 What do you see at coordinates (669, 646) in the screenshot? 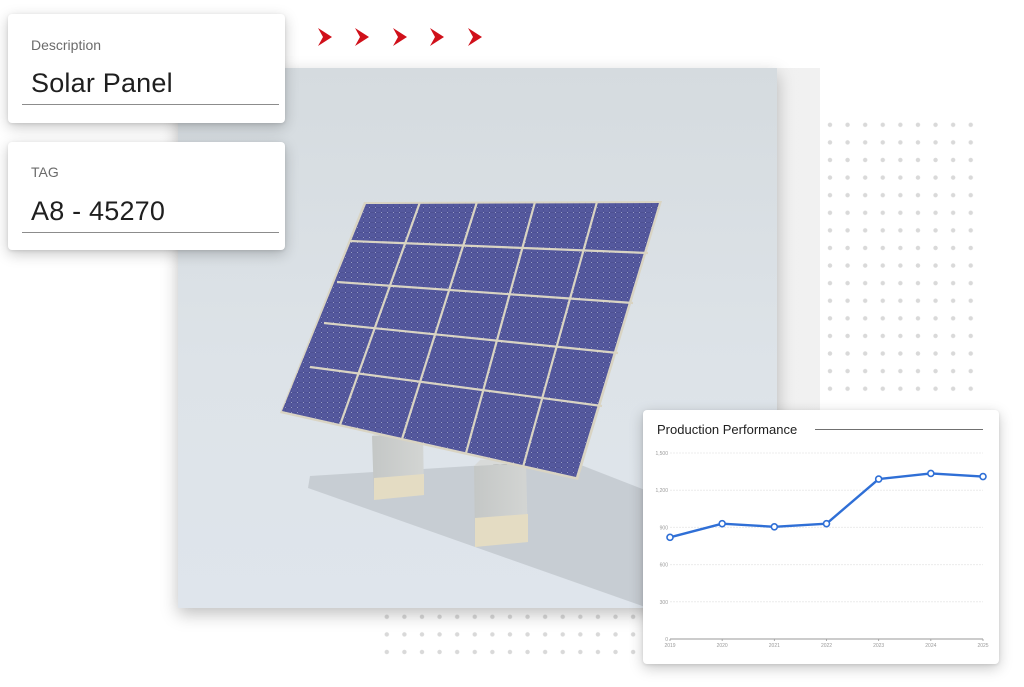
I see `x-tick-label: 2019` at bounding box center [669, 646].